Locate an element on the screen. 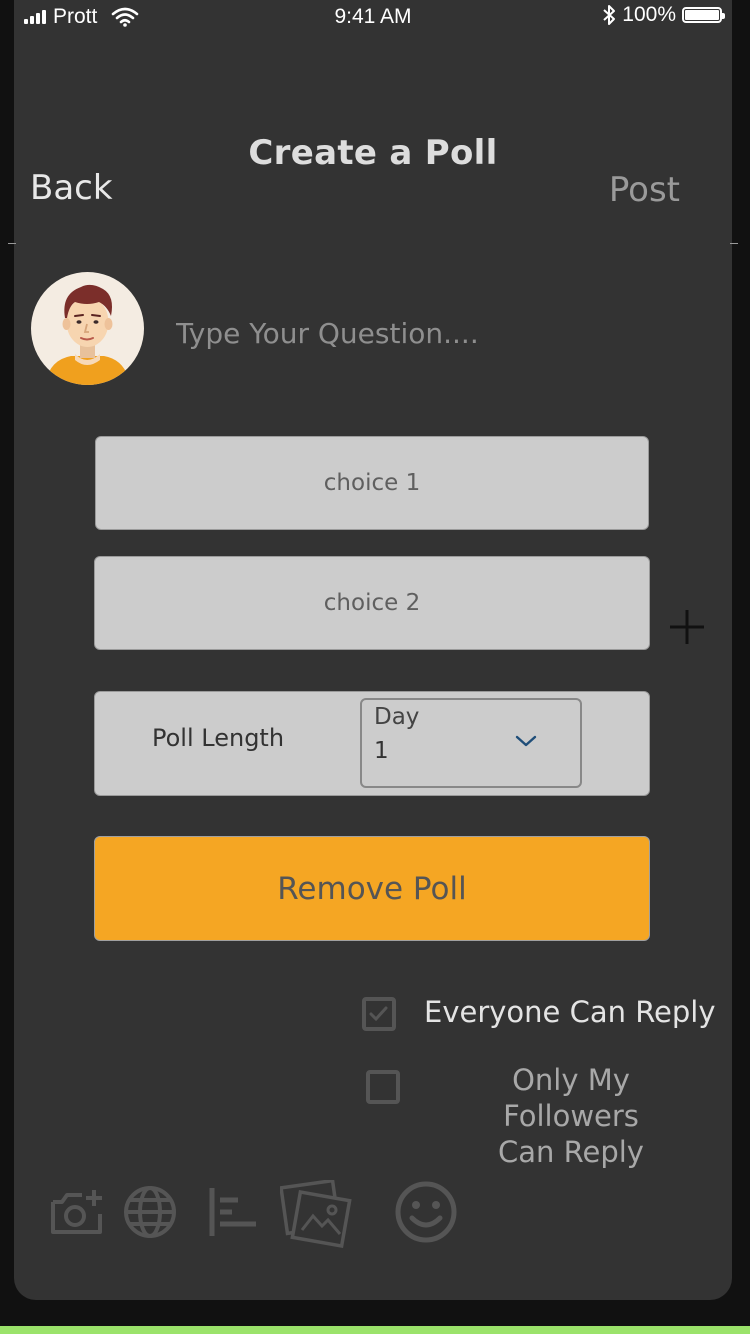 The height and width of the screenshot is (1334, 750). everyone-reply-checkbox is located at coordinates (379, 1014).